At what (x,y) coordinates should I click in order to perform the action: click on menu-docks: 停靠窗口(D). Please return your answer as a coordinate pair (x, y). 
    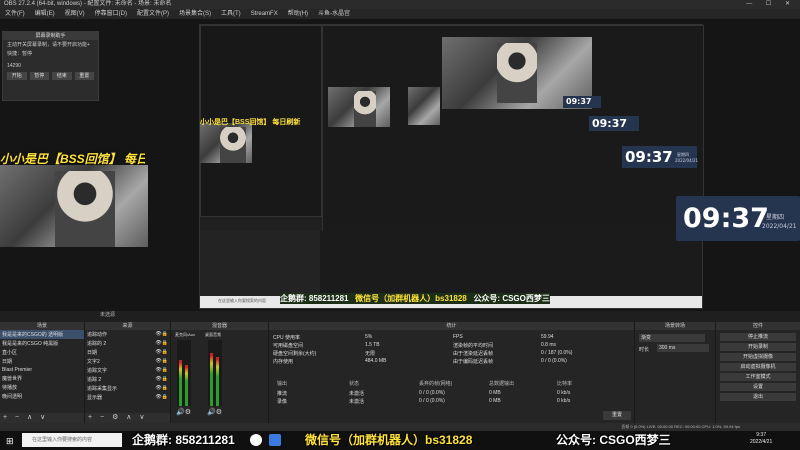
    Looking at the image, I should click on (111, 14).